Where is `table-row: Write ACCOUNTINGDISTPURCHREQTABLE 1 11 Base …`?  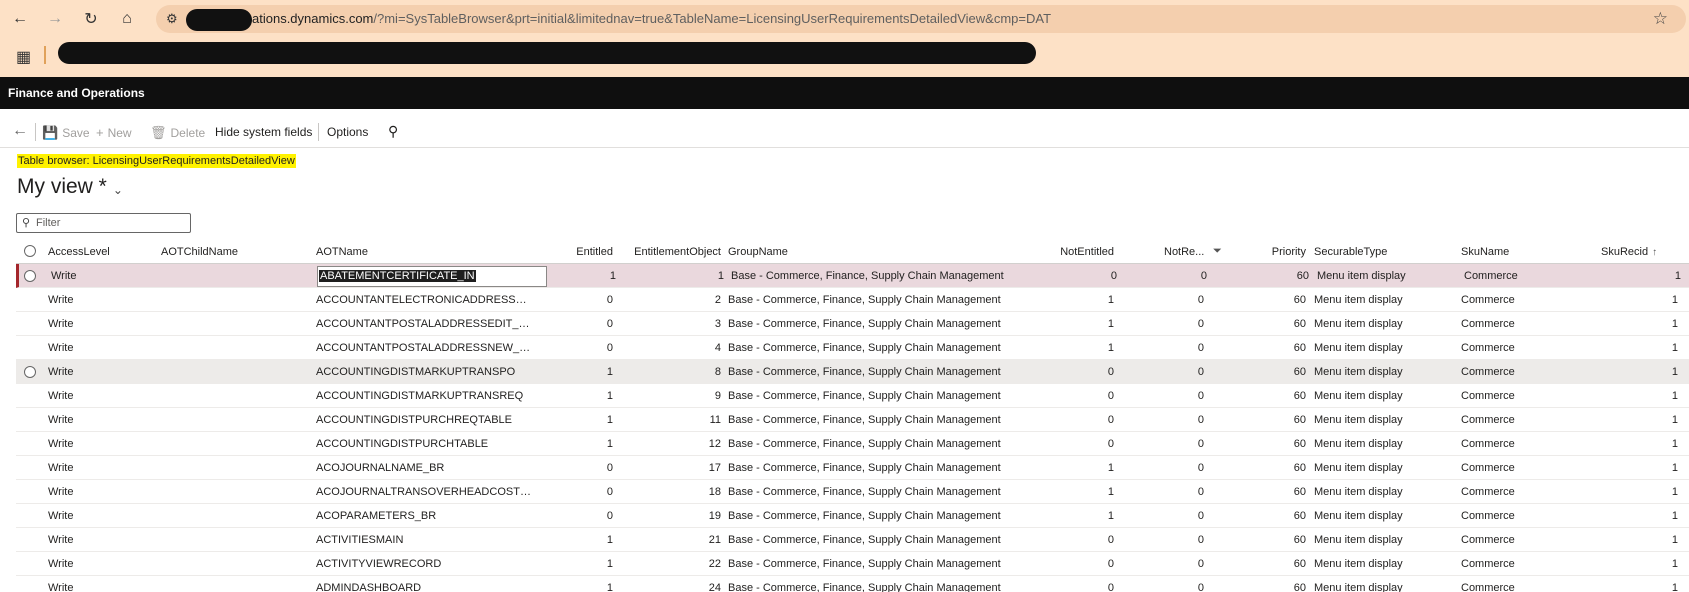 table-row: Write ACCOUNTINGDISTPURCHREQTABLE 1 11 Base … is located at coordinates (852, 420).